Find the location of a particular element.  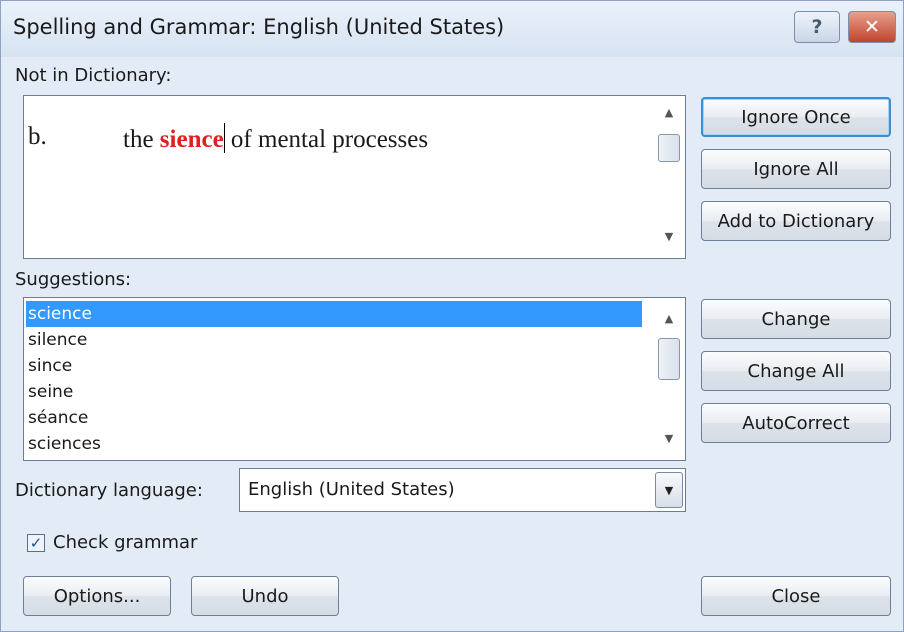

suggestions-label: Suggestions: is located at coordinates (73, 279).